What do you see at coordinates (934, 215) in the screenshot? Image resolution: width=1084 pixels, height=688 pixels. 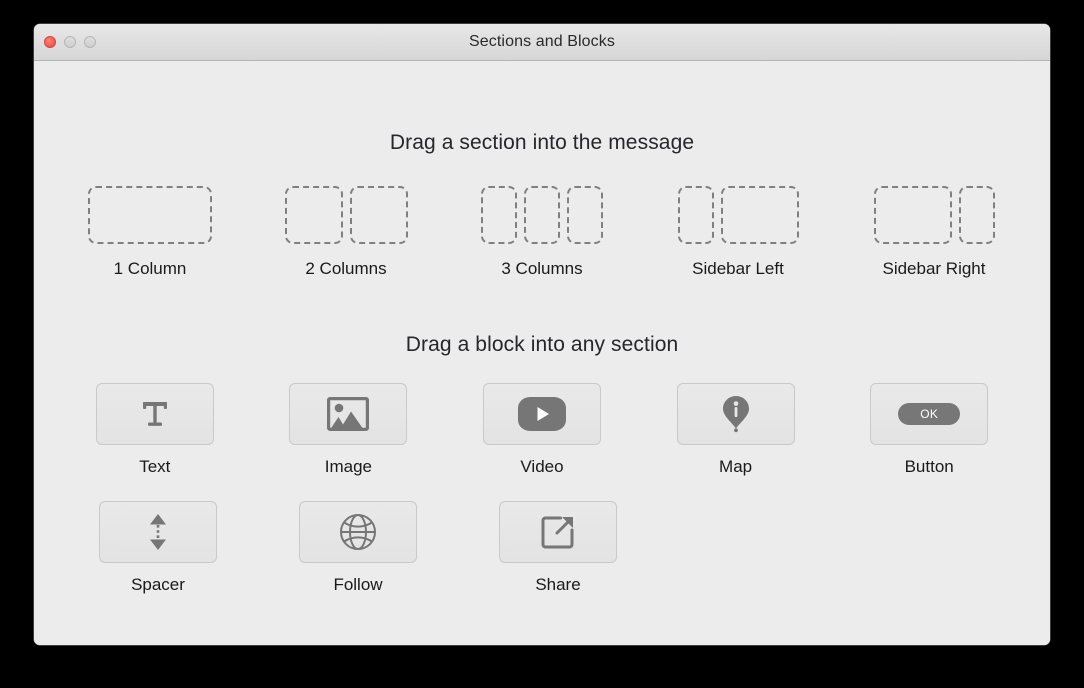 I see `sidebar-right-icon` at bounding box center [934, 215].